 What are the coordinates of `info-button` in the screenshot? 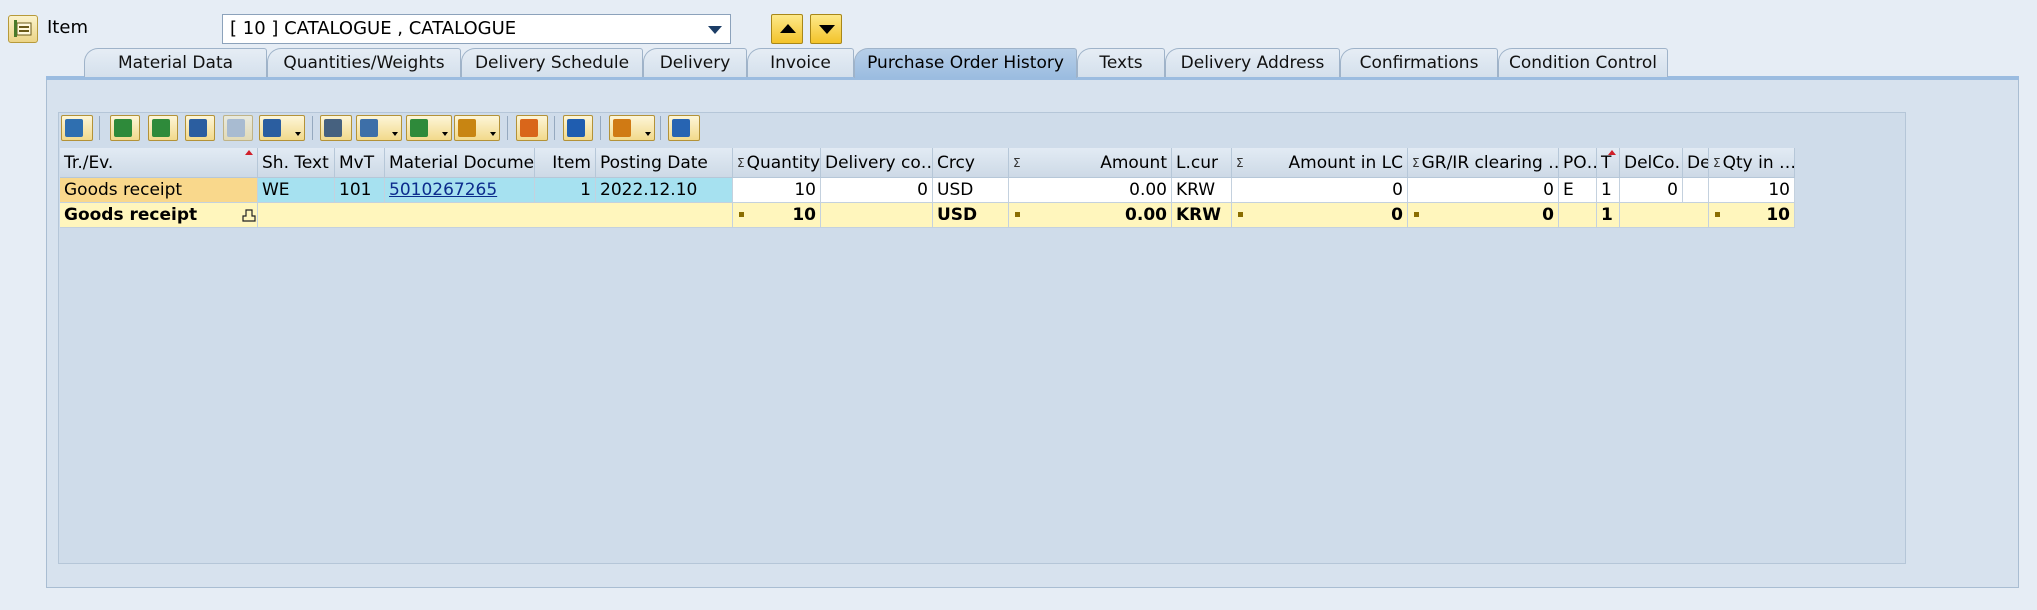 It's located at (578, 128).